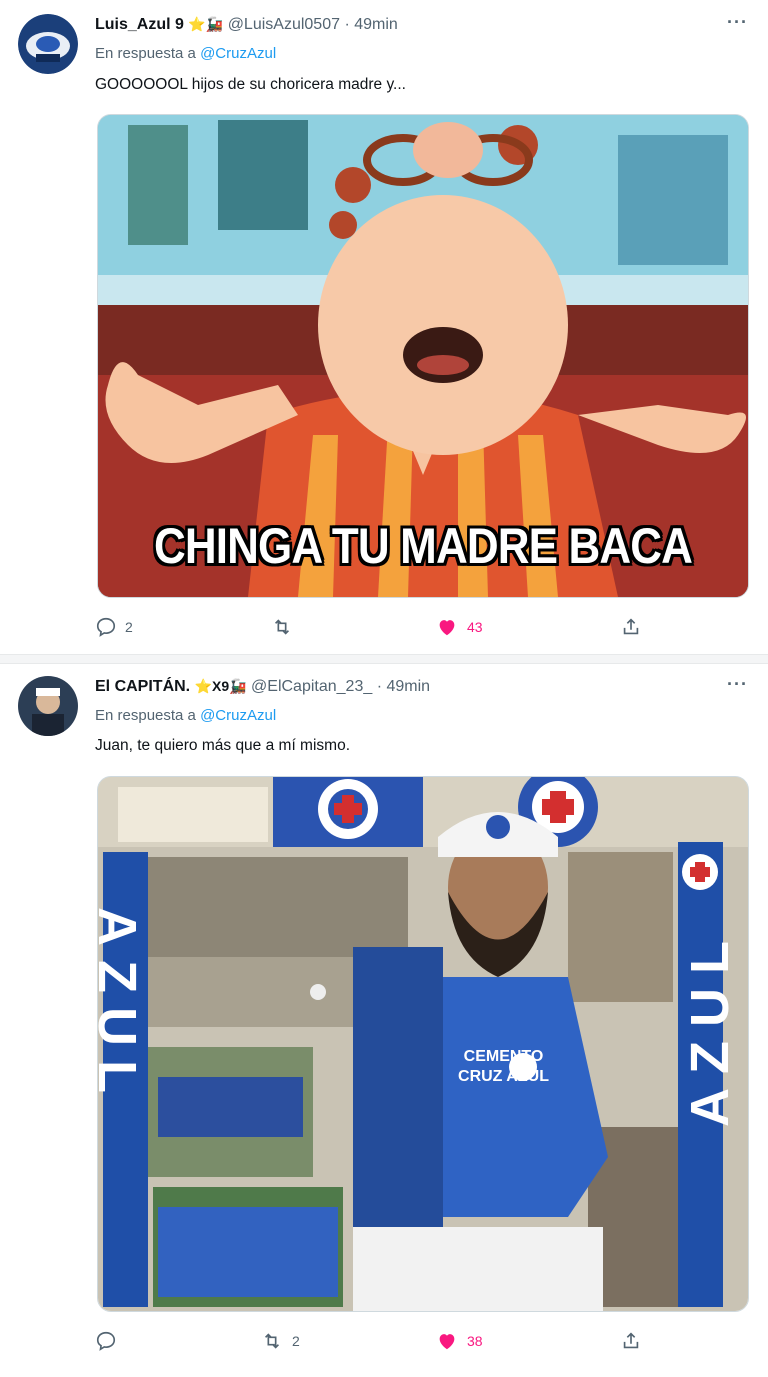 Image resolution: width=768 pixels, height=1377 pixels. I want to click on banner-left-text: AZUL, so click(122, 1007).